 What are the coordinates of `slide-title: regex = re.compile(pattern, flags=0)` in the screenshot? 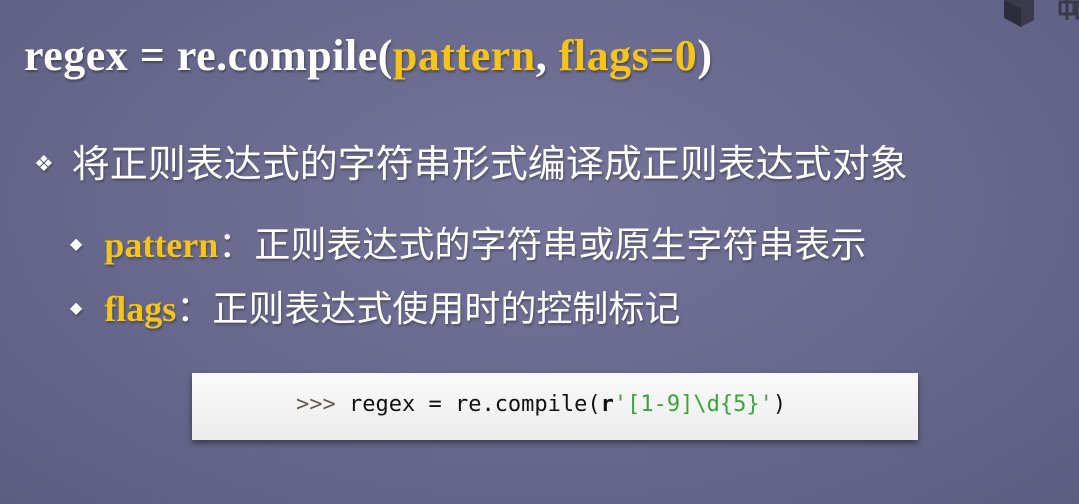 It's located at (368, 55).